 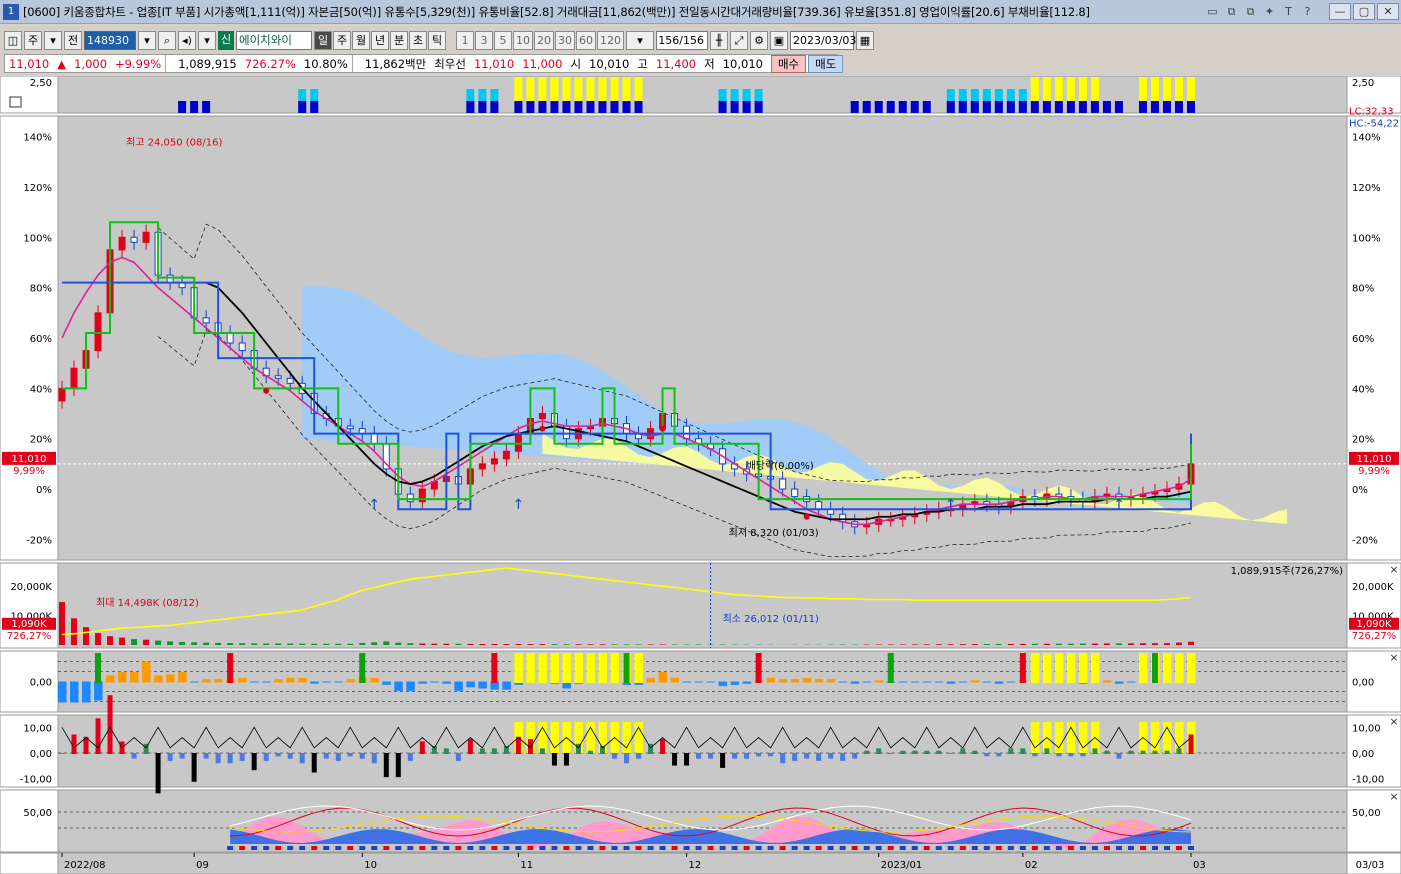 I want to click on settings-icon: ⚙, so click(x=759, y=40).